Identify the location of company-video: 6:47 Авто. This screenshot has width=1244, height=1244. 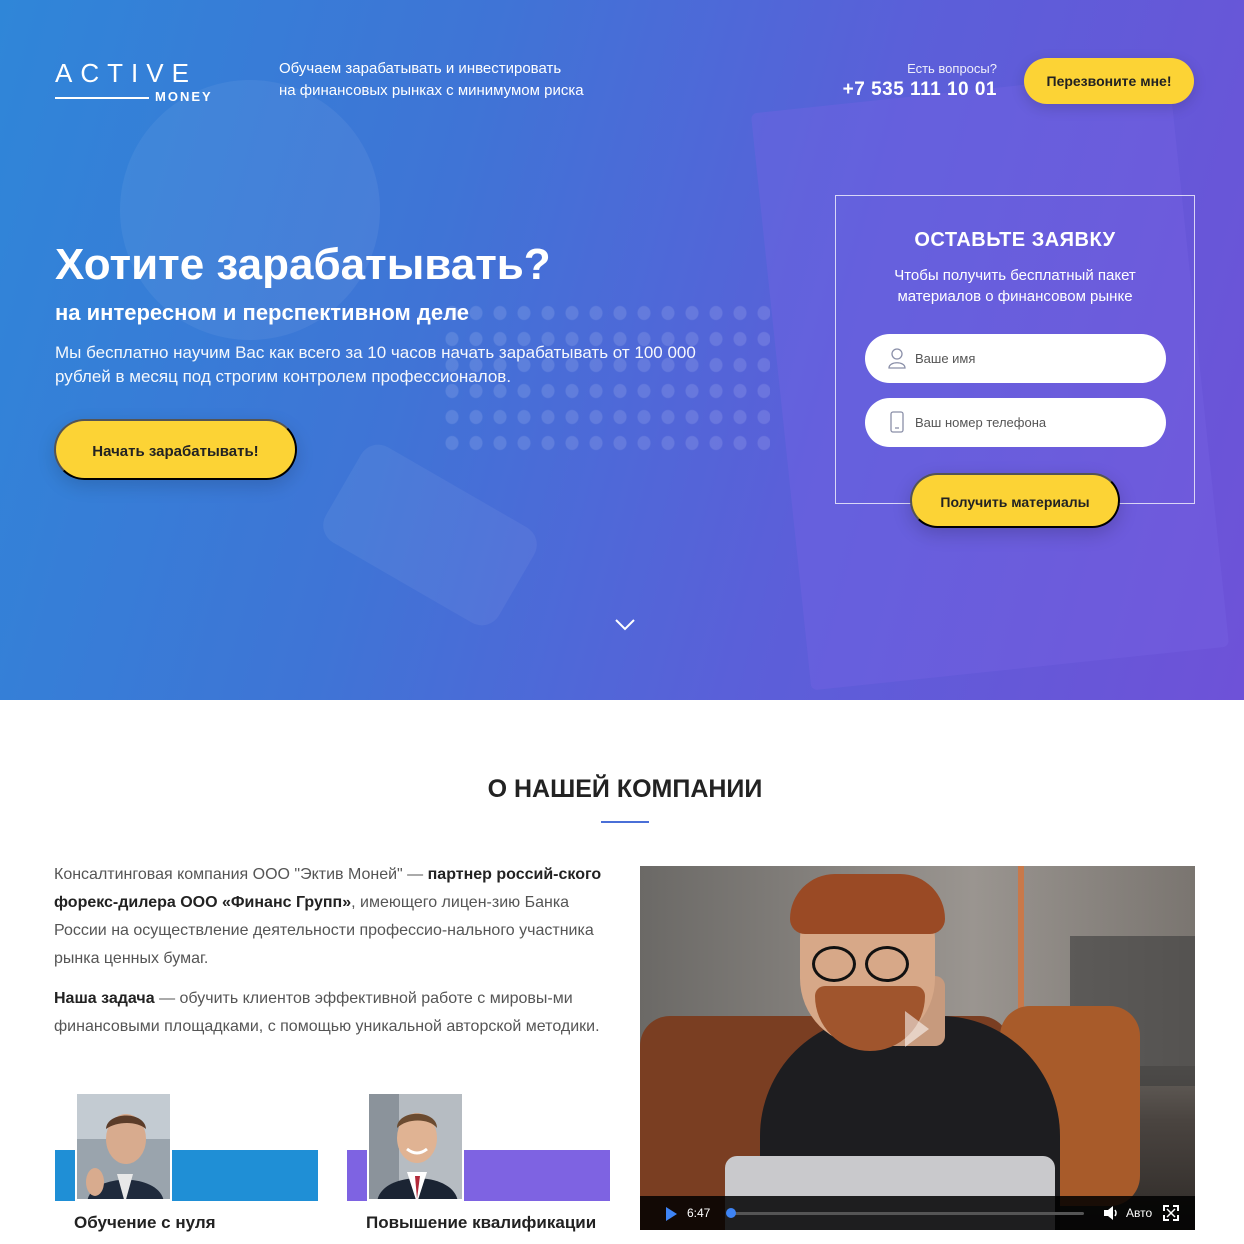
(917, 1048).